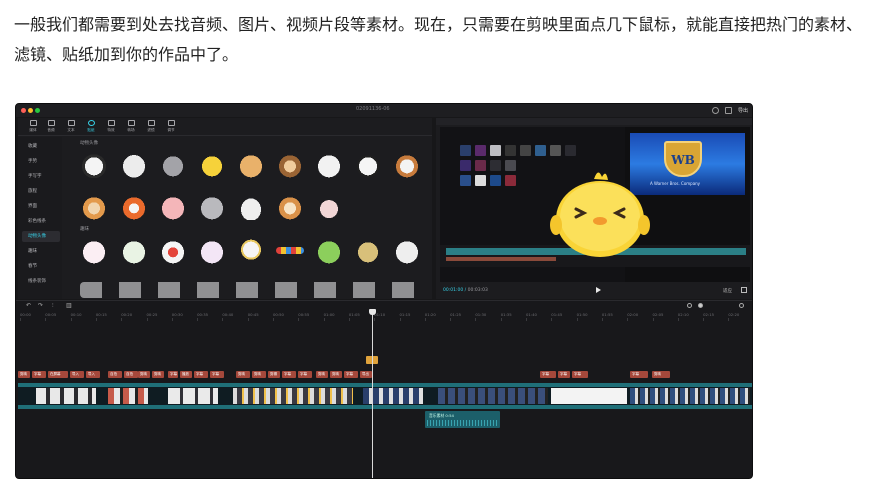  What do you see at coordinates (58, 374) in the screenshot?
I see `text-clip: 在屏幕` at bounding box center [58, 374].